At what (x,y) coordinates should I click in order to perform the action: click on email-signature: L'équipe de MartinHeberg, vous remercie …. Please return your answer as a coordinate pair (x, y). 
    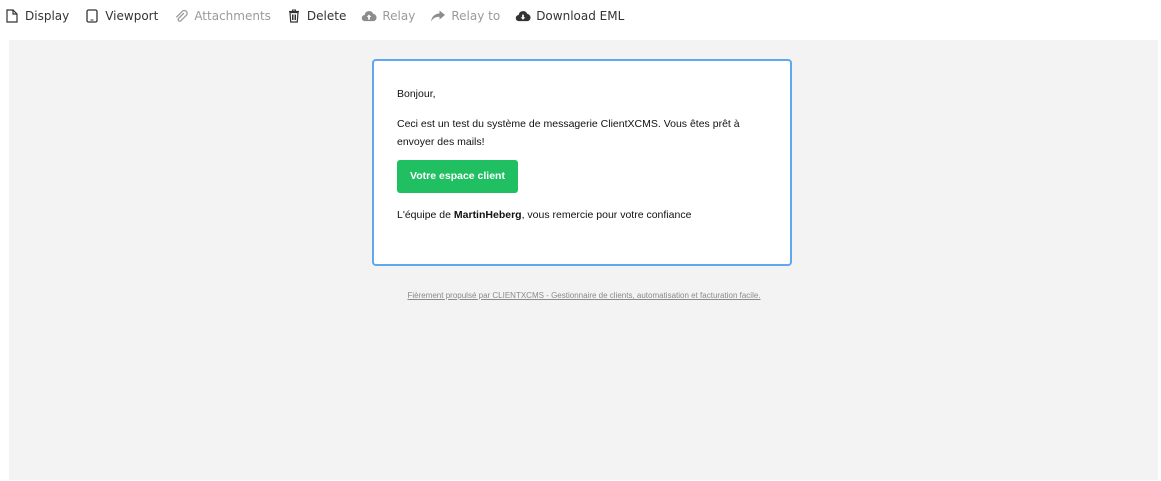
    Looking at the image, I should click on (582, 215).